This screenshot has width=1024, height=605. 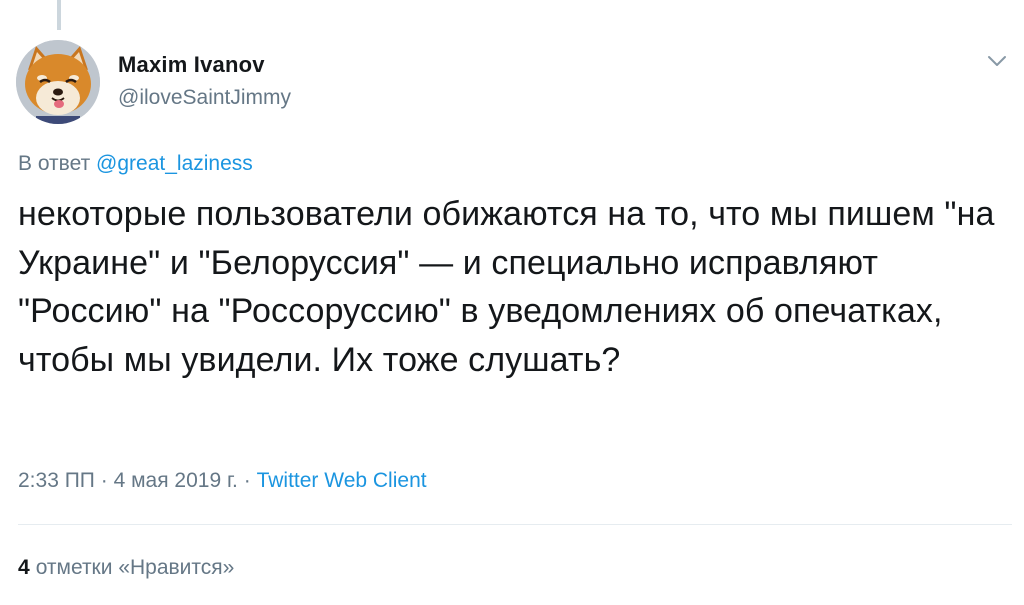 I want to click on tweet-menu-button, so click(x=997, y=61).